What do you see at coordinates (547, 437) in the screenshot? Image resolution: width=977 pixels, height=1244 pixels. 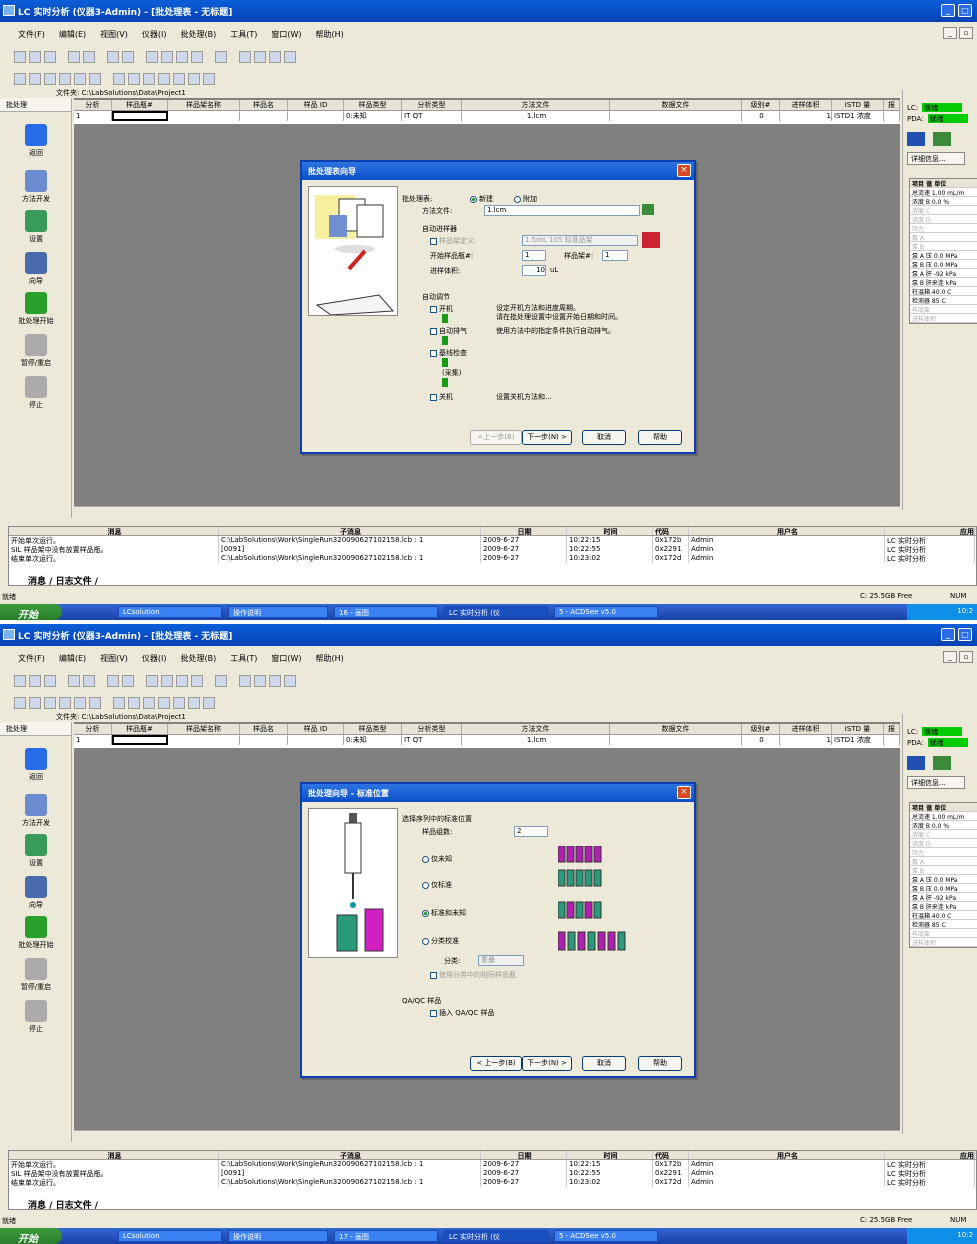 I see `next-button: 下一步(N) >` at bounding box center [547, 437].